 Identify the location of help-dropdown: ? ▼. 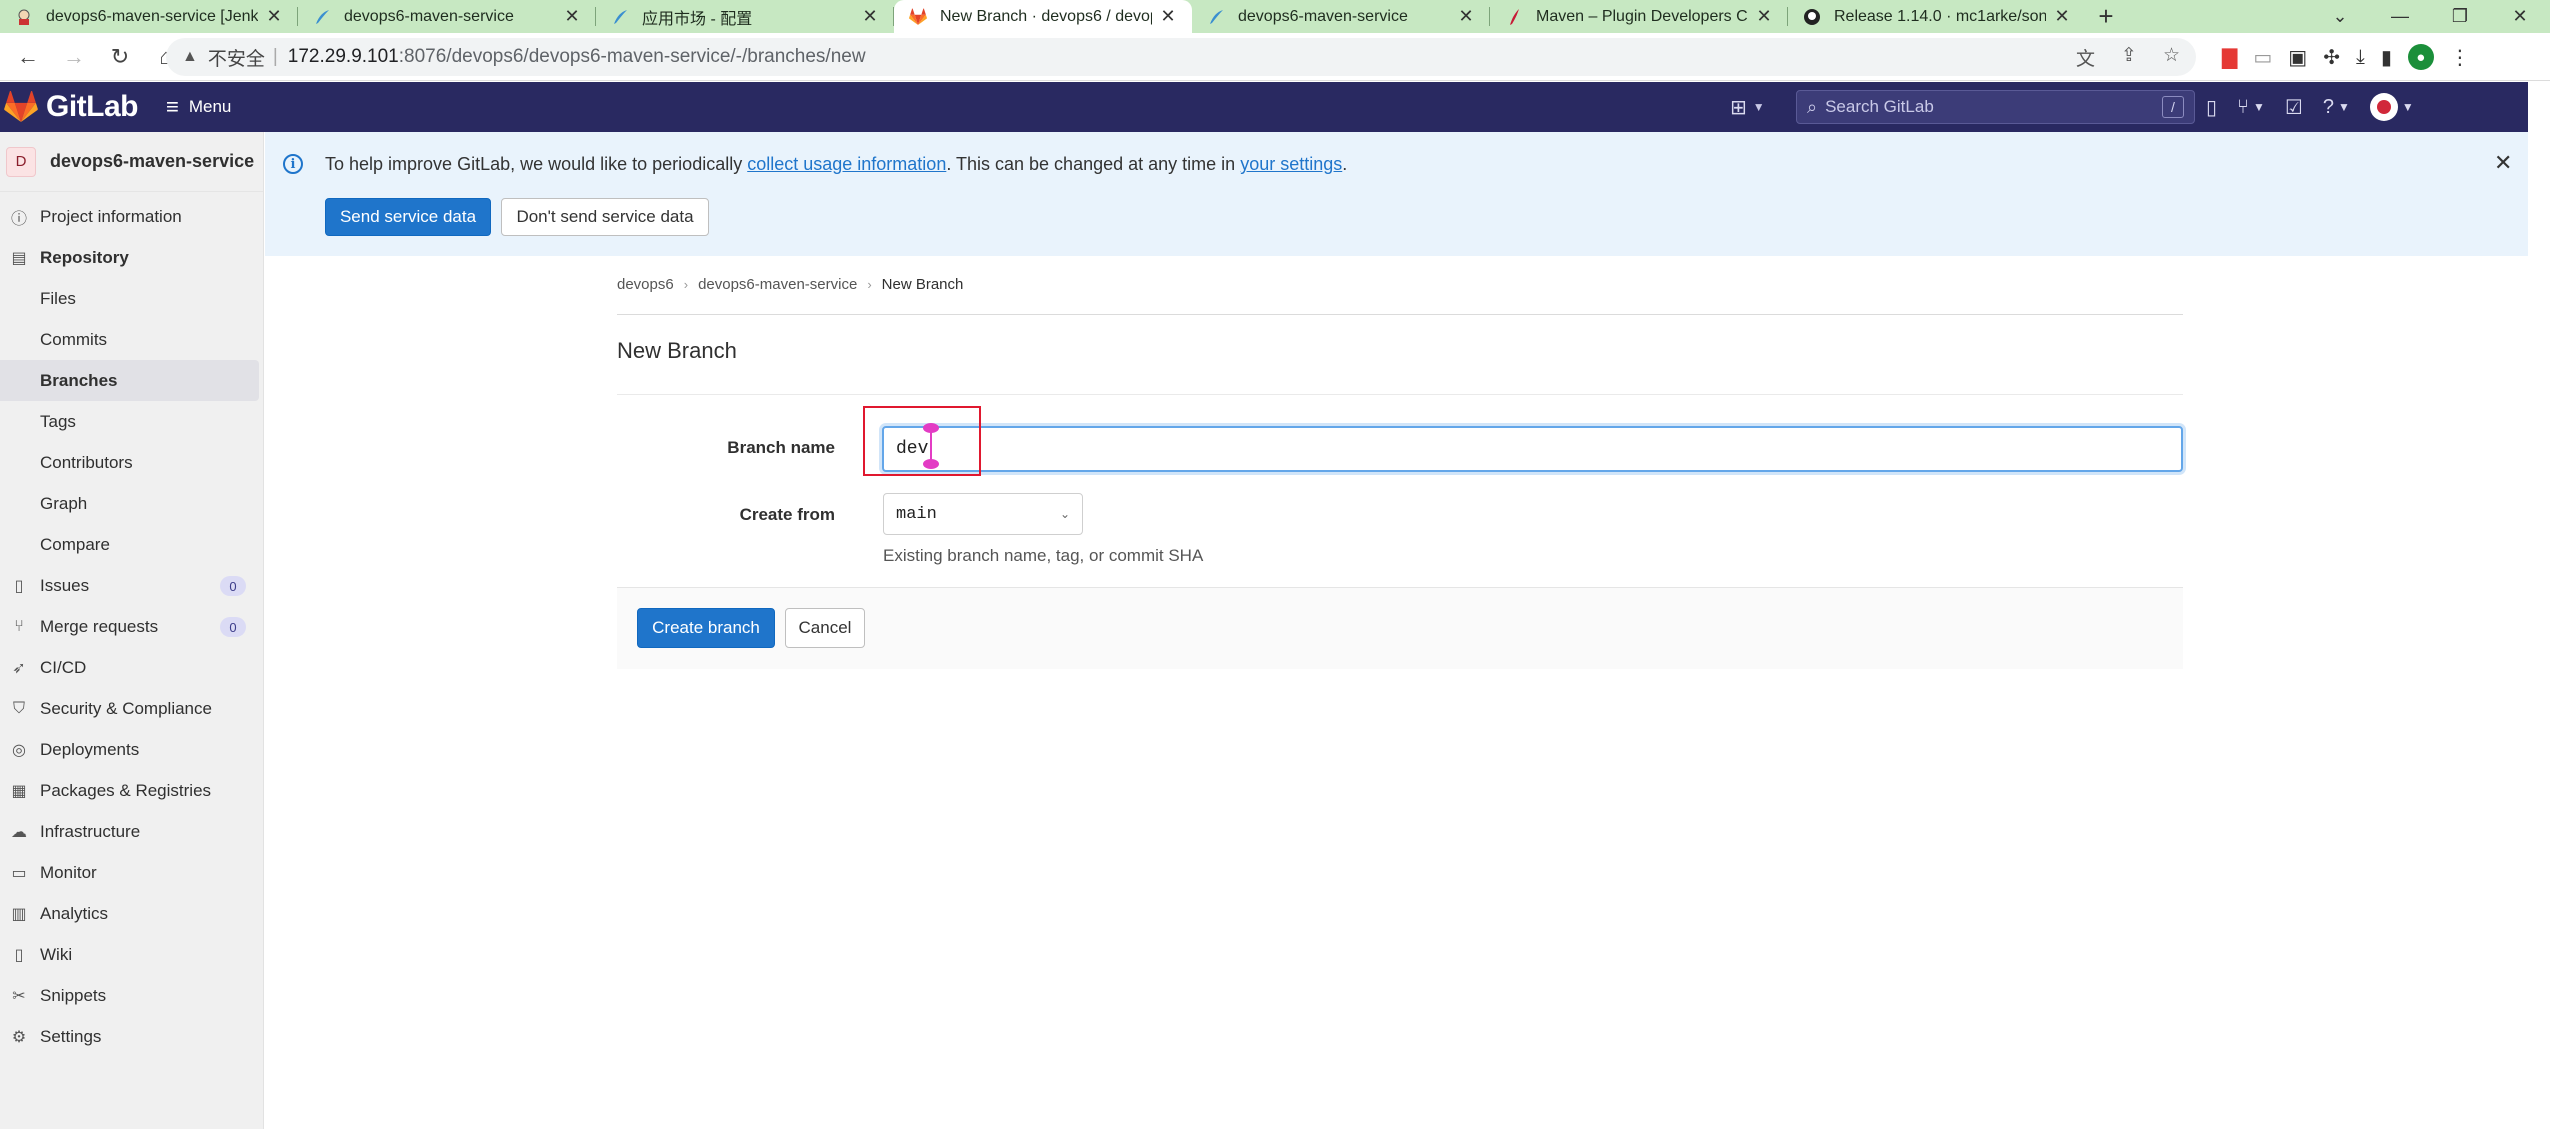
(2336, 107).